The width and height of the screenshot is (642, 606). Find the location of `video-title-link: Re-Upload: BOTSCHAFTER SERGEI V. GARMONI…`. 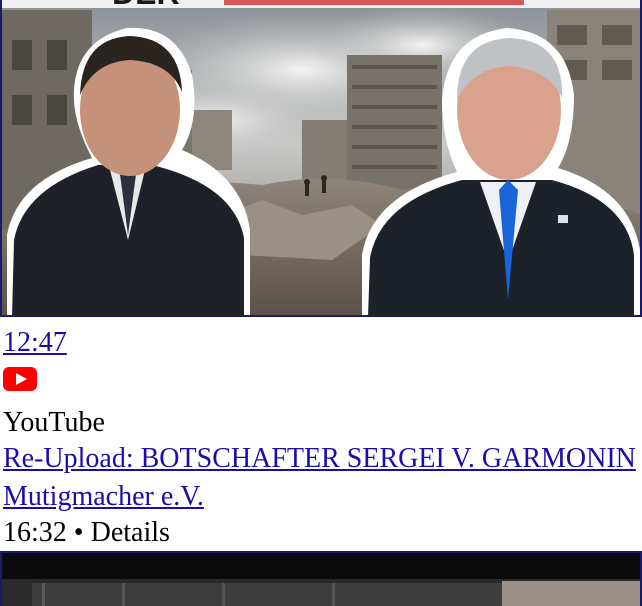

video-title-link: Re-Upload: BOTSCHAFTER SERGEI V. GARMONI… is located at coordinates (319, 459).